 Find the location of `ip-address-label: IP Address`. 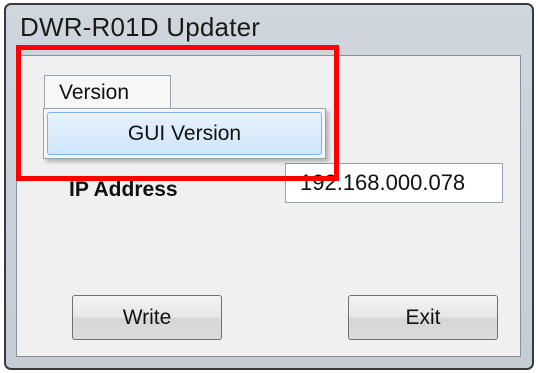

ip-address-label: IP Address is located at coordinates (123, 189).